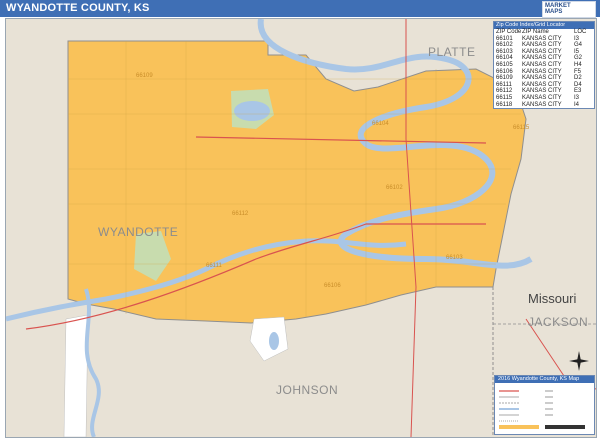 The height and width of the screenshot is (440, 600). I want to click on zip-index-row: 66118 KANSAS CITY I4, so click(544, 105).